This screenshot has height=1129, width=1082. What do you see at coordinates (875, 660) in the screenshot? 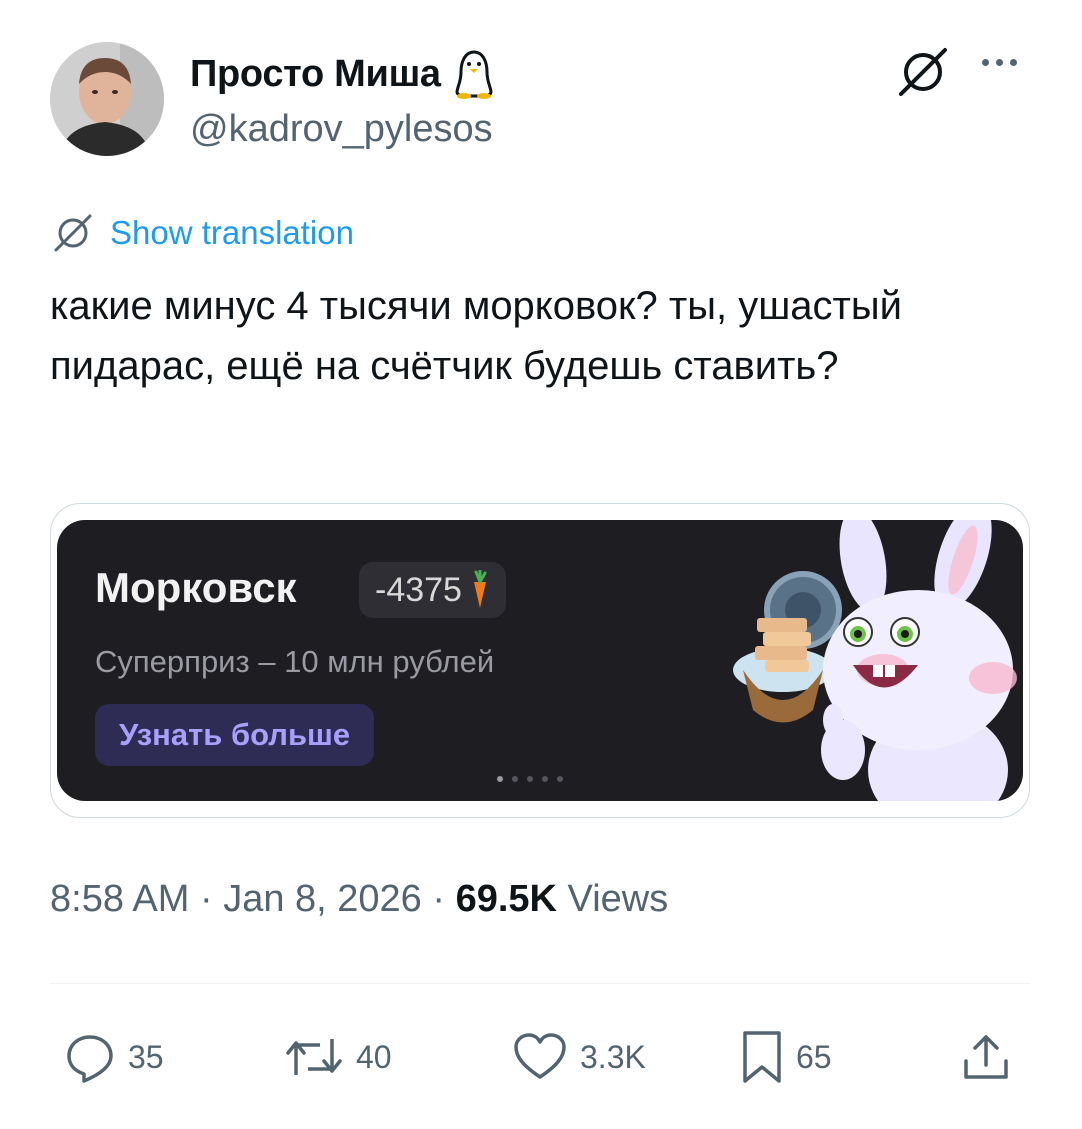
I see `rabbit-mascot-image` at bounding box center [875, 660].